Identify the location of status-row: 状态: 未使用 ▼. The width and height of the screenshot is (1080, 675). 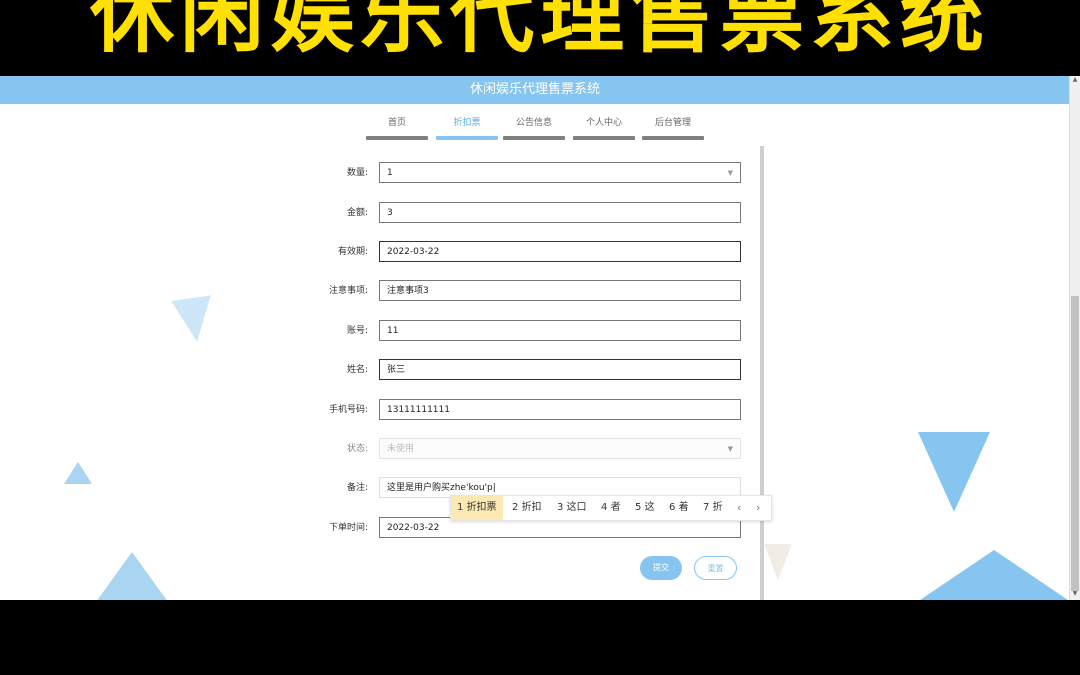
(515, 450).